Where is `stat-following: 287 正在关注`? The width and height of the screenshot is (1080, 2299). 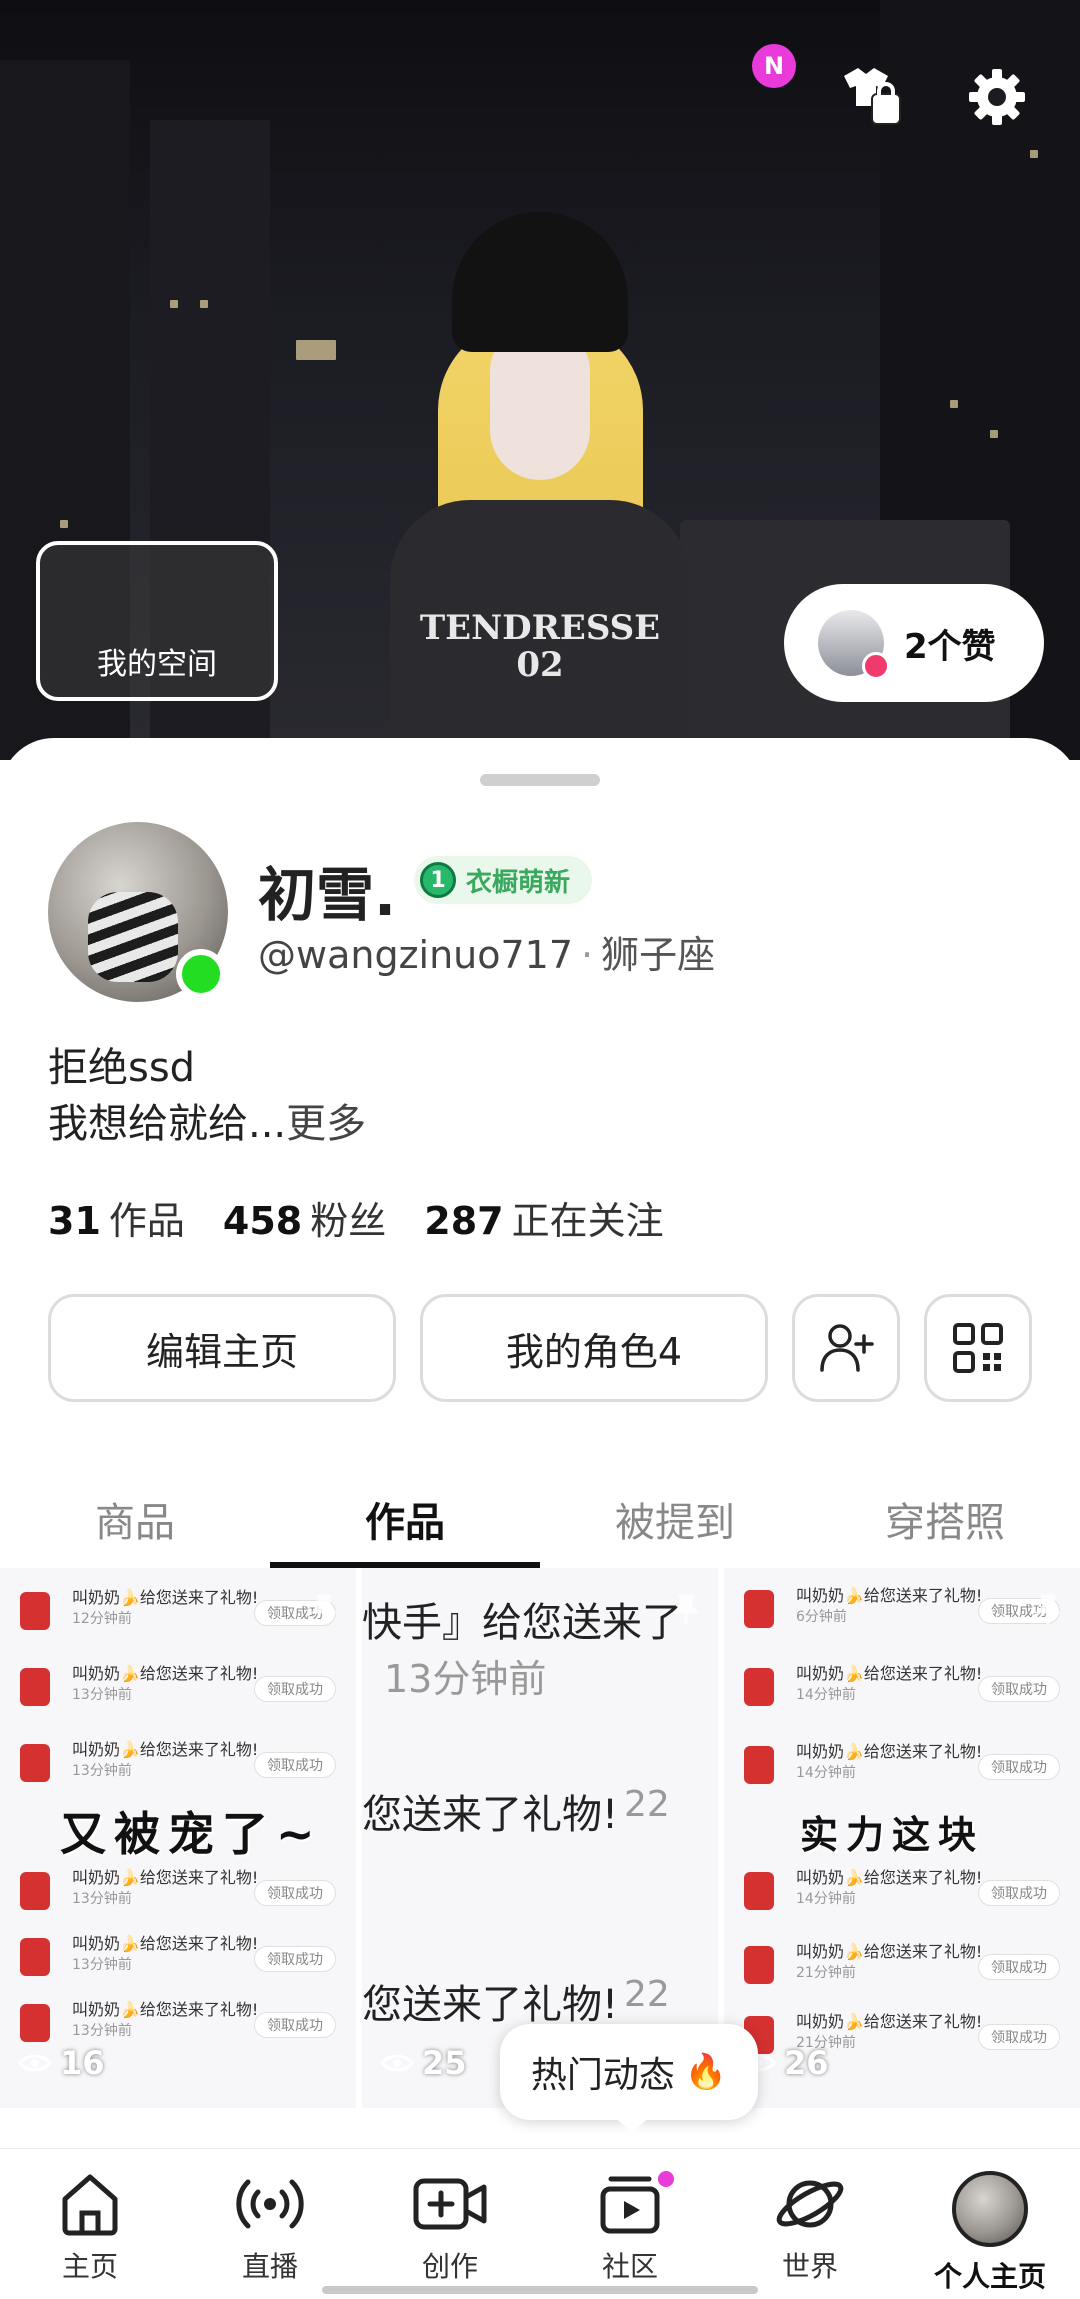 stat-following: 287 正在关注 is located at coordinates (543, 1217).